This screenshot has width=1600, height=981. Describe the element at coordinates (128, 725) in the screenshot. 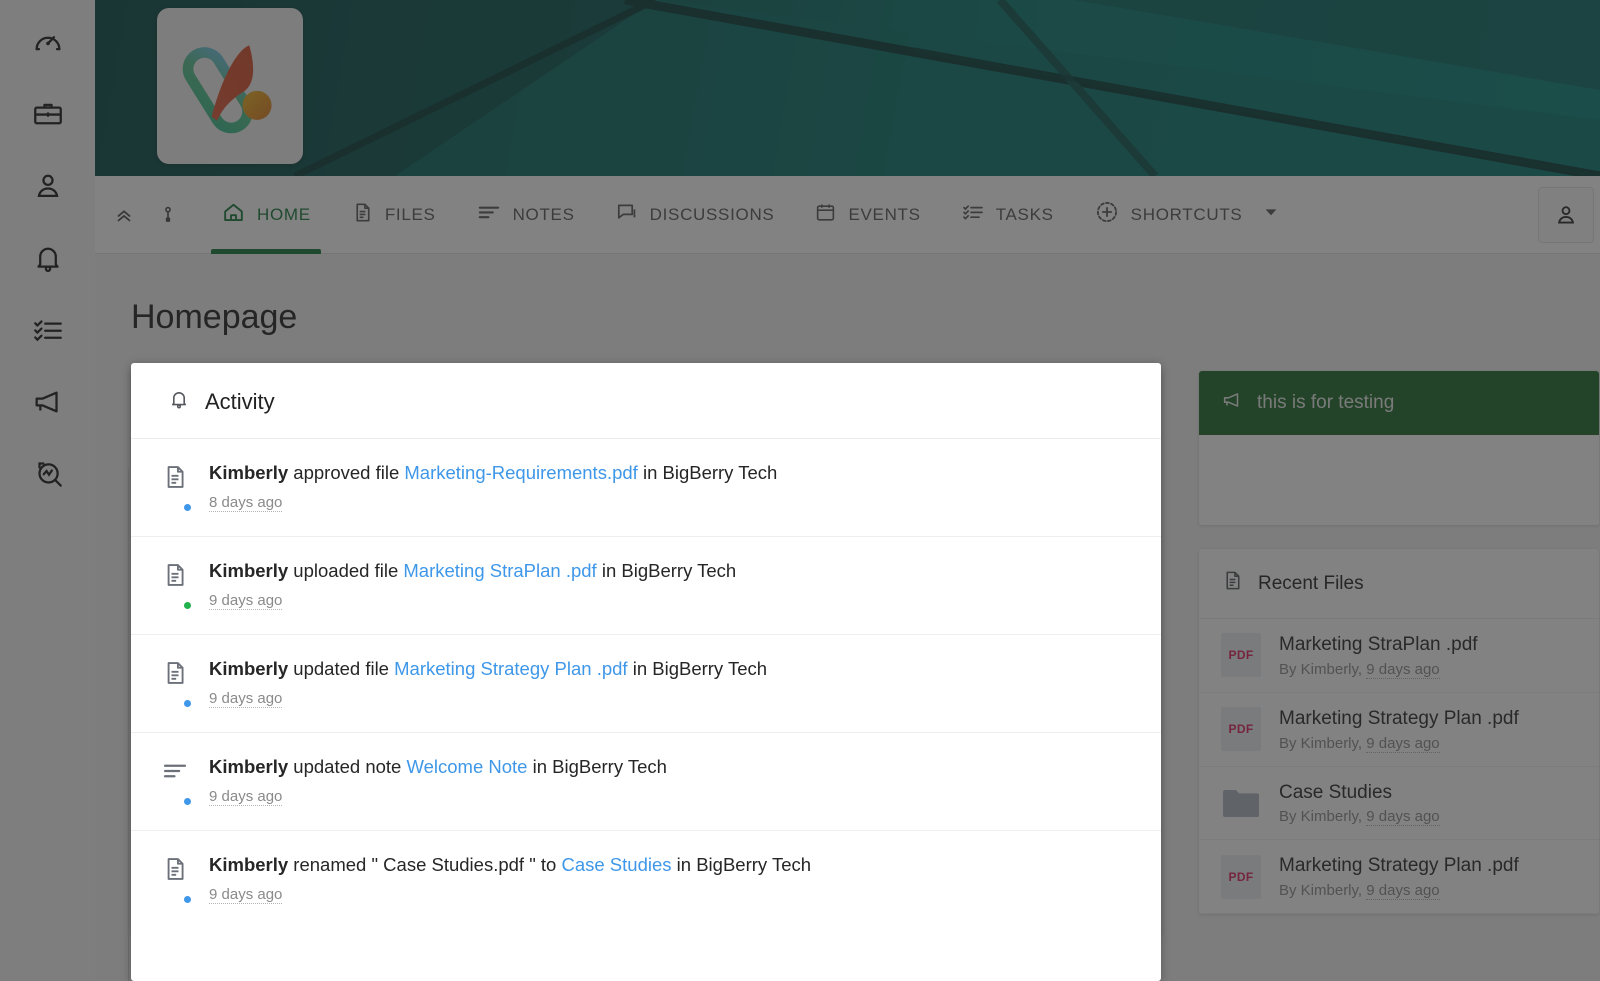

I see `scroll-divider` at that location.